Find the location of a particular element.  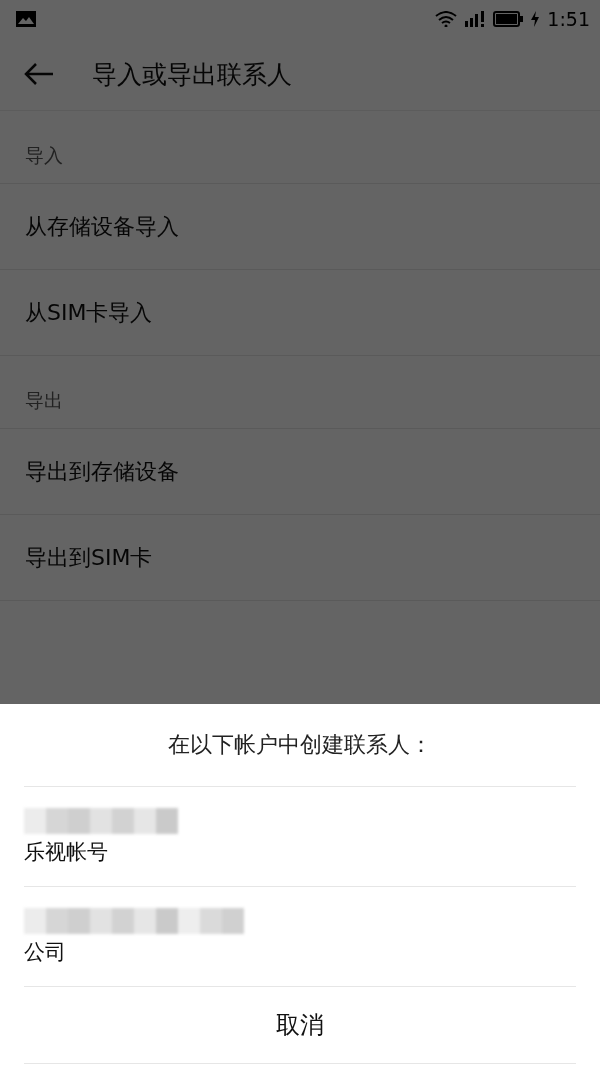

wifi-icon is located at coordinates (446, 19).